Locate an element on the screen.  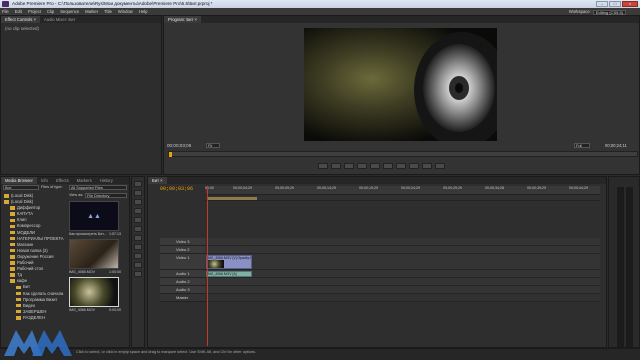
track-header-audio-3: Audio 3 is located at coordinates (182, 290).